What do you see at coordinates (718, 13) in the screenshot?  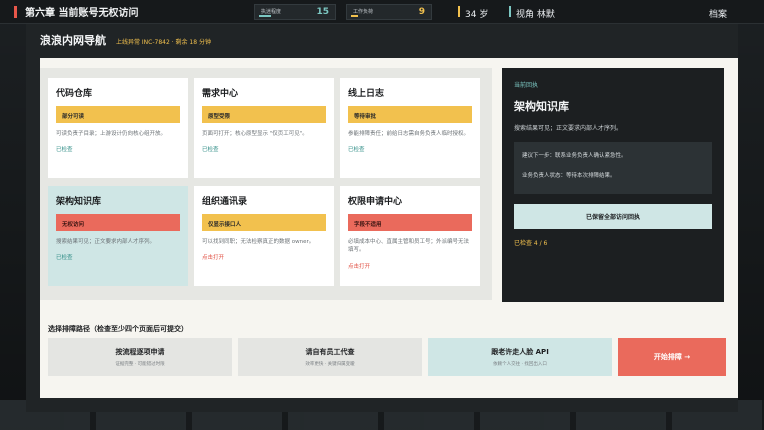 I see `archive-button: 档案` at bounding box center [718, 13].